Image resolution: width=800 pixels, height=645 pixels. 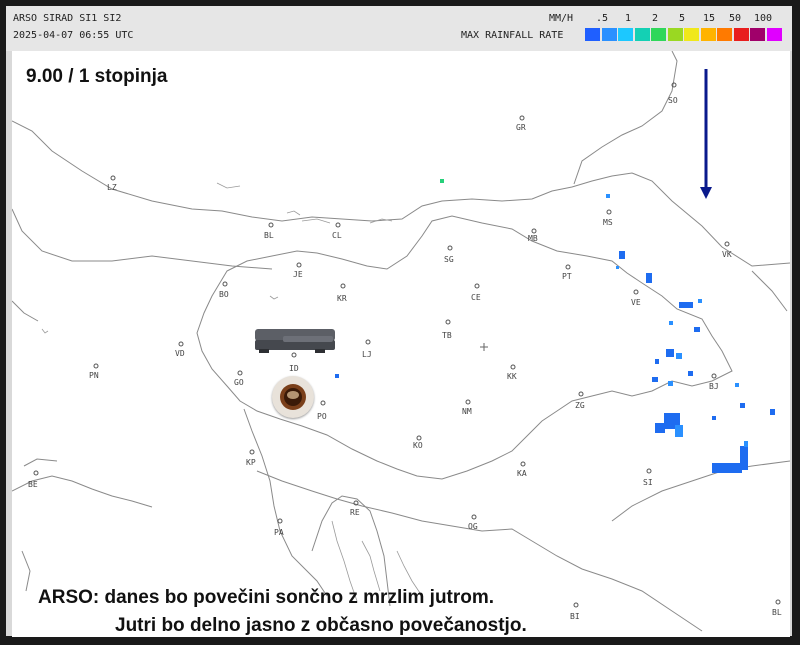 What do you see at coordinates (112, 187) in the screenshot?
I see `station-label: LZ` at bounding box center [112, 187].